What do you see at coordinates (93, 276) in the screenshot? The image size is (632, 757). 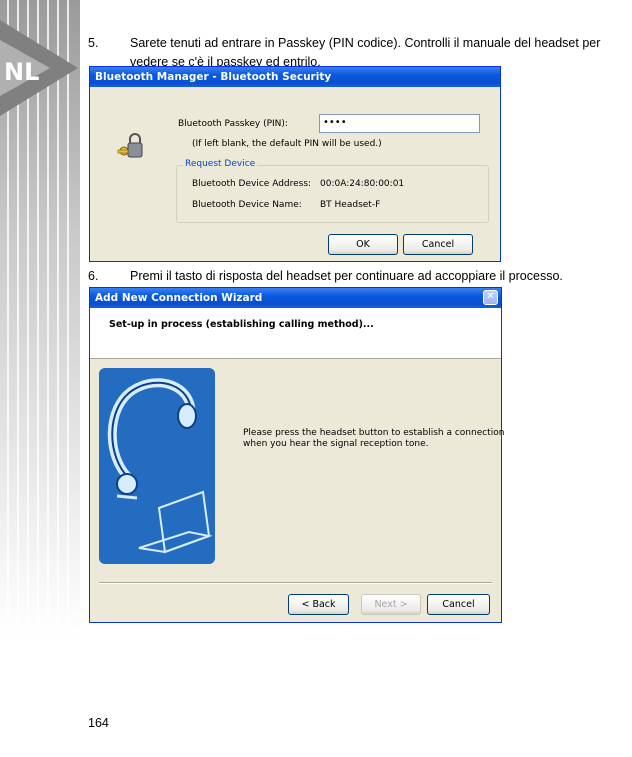 I see `step-number: 6.` at bounding box center [93, 276].